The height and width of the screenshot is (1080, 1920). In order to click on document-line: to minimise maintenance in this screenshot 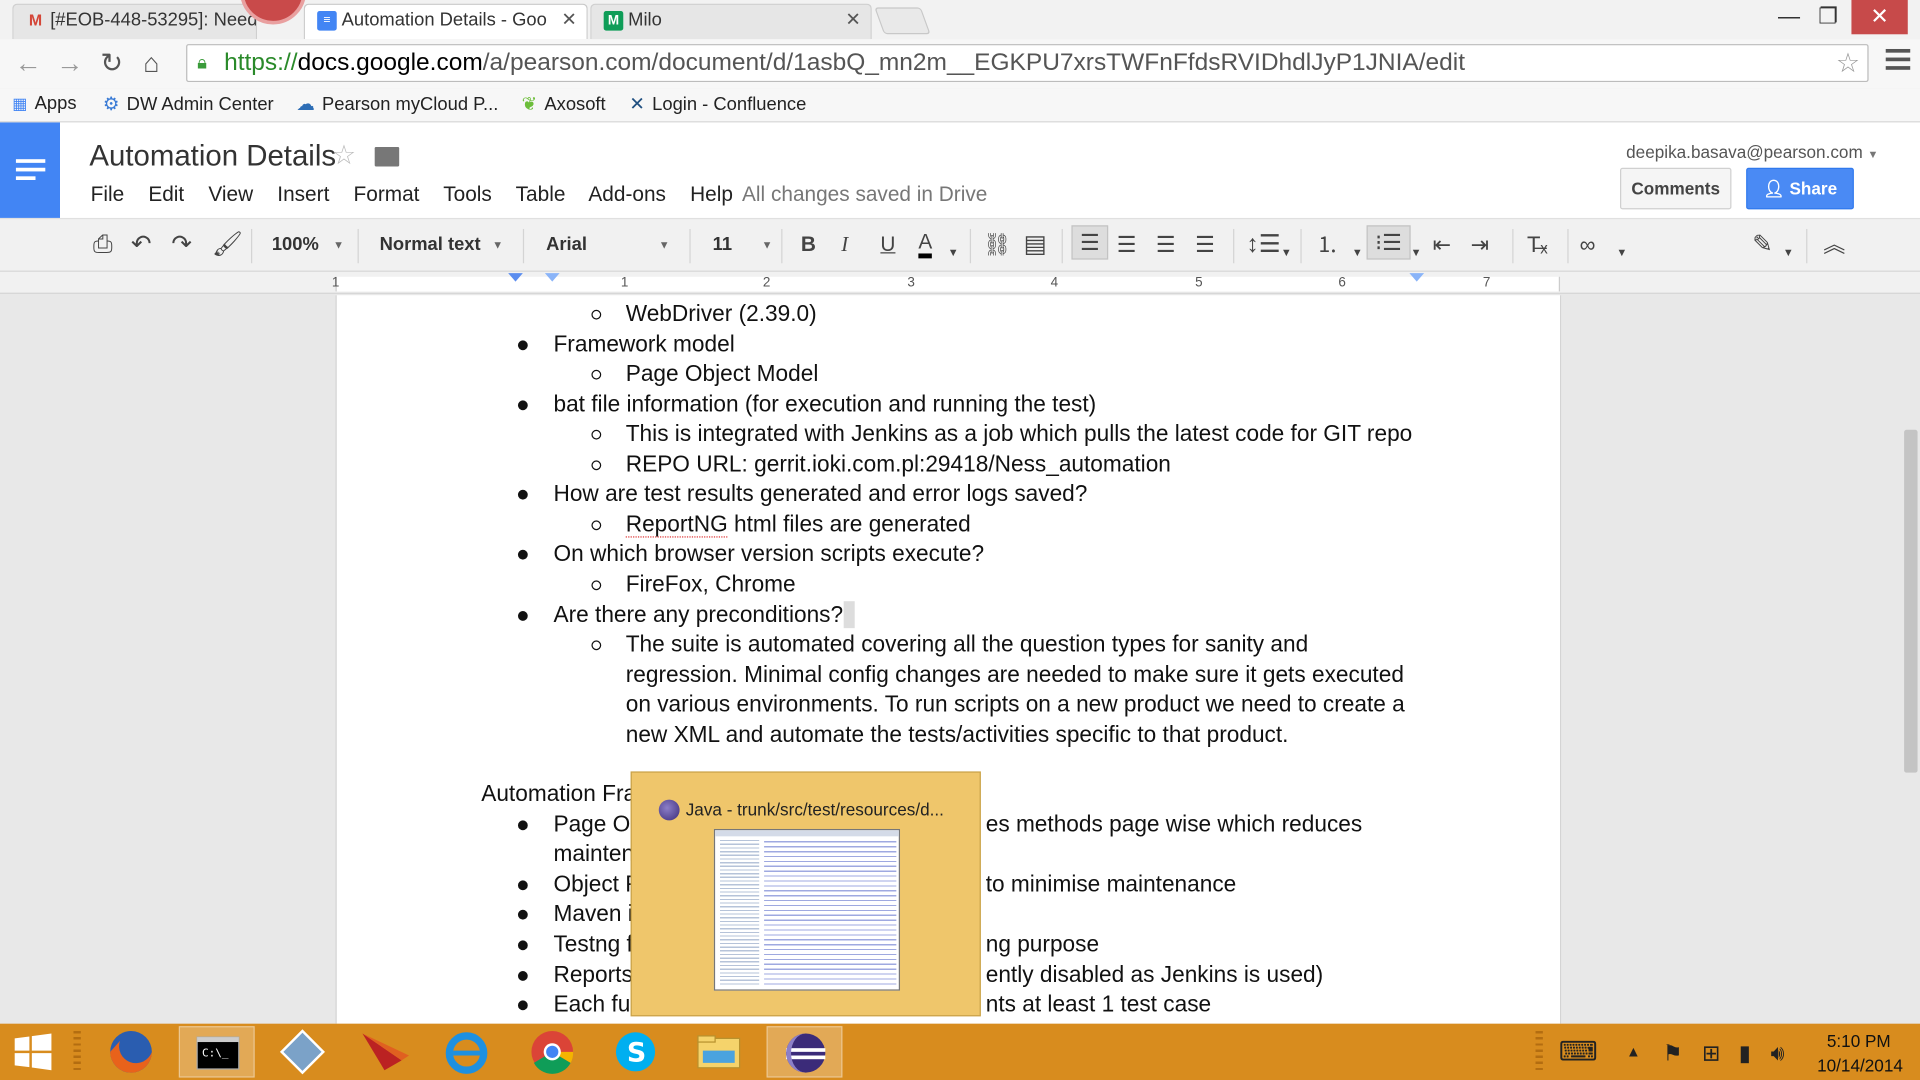, I will do `click(1111, 883)`.